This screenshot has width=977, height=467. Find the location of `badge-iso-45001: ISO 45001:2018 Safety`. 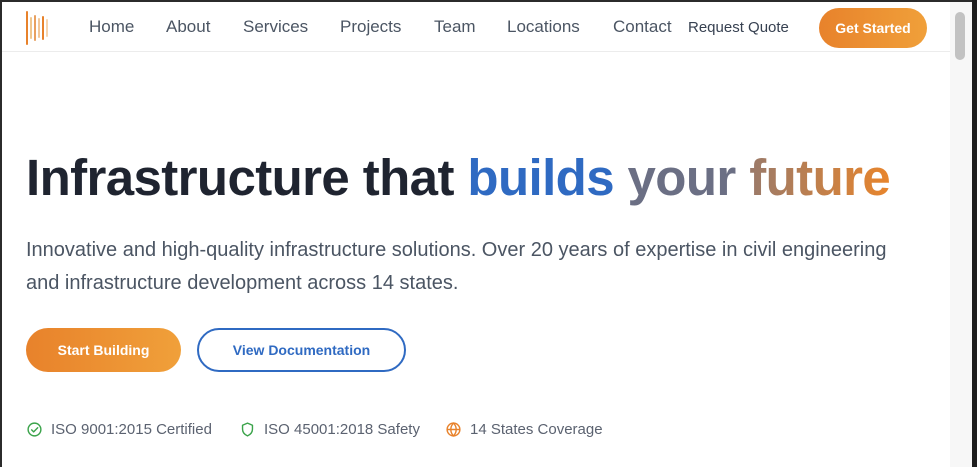

badge-iso-45001: ISO 45001:2018 Safety is located at coordinates (329, 429).